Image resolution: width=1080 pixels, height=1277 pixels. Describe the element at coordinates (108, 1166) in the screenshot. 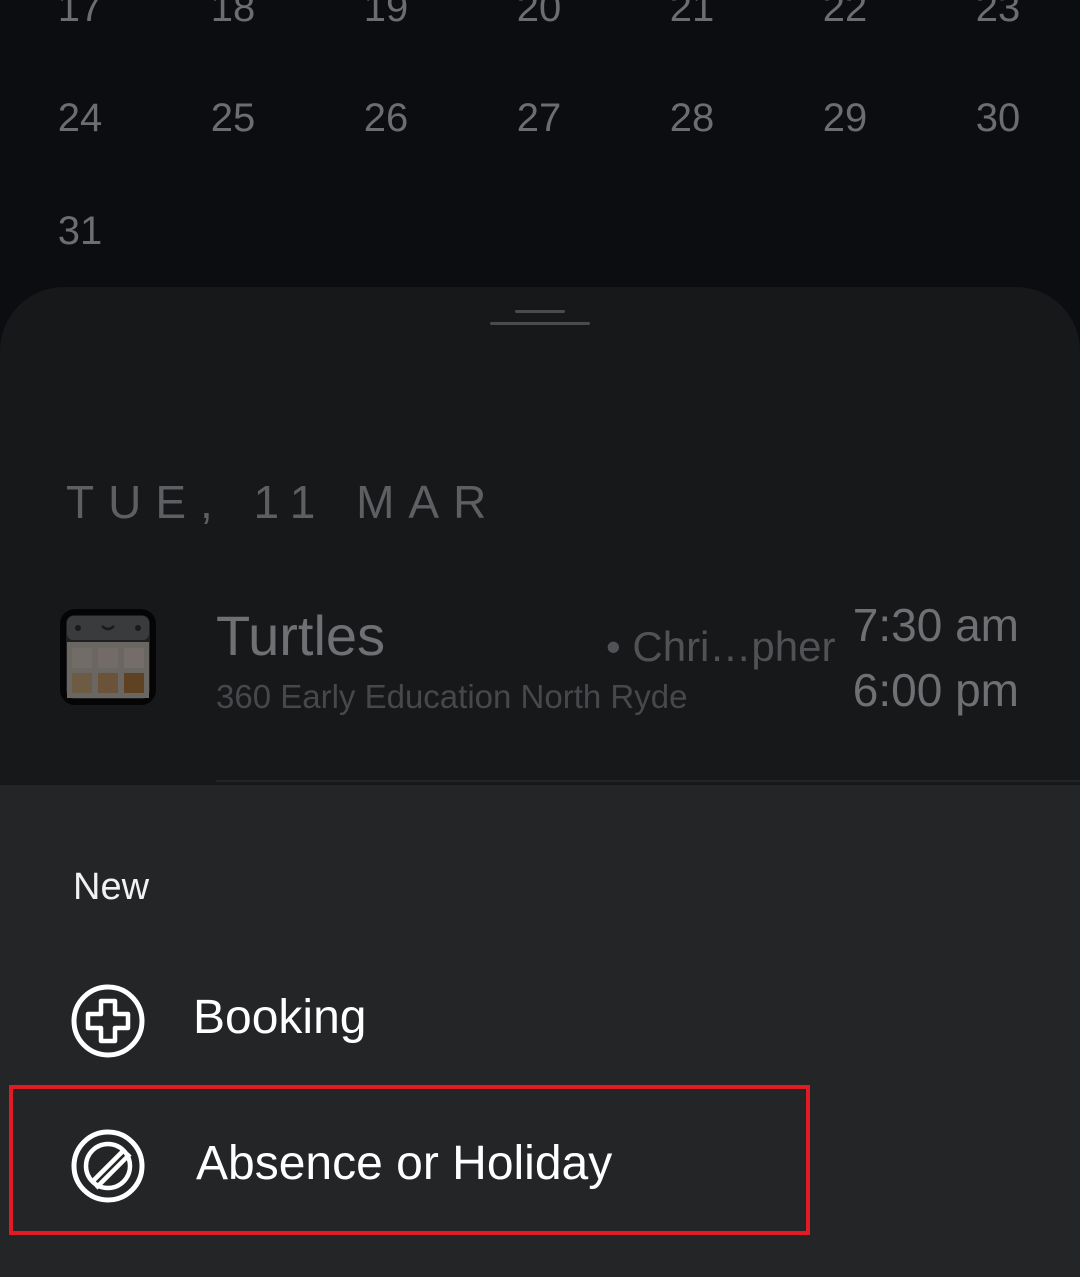

I see `prohibited-circle-icon` at that location.